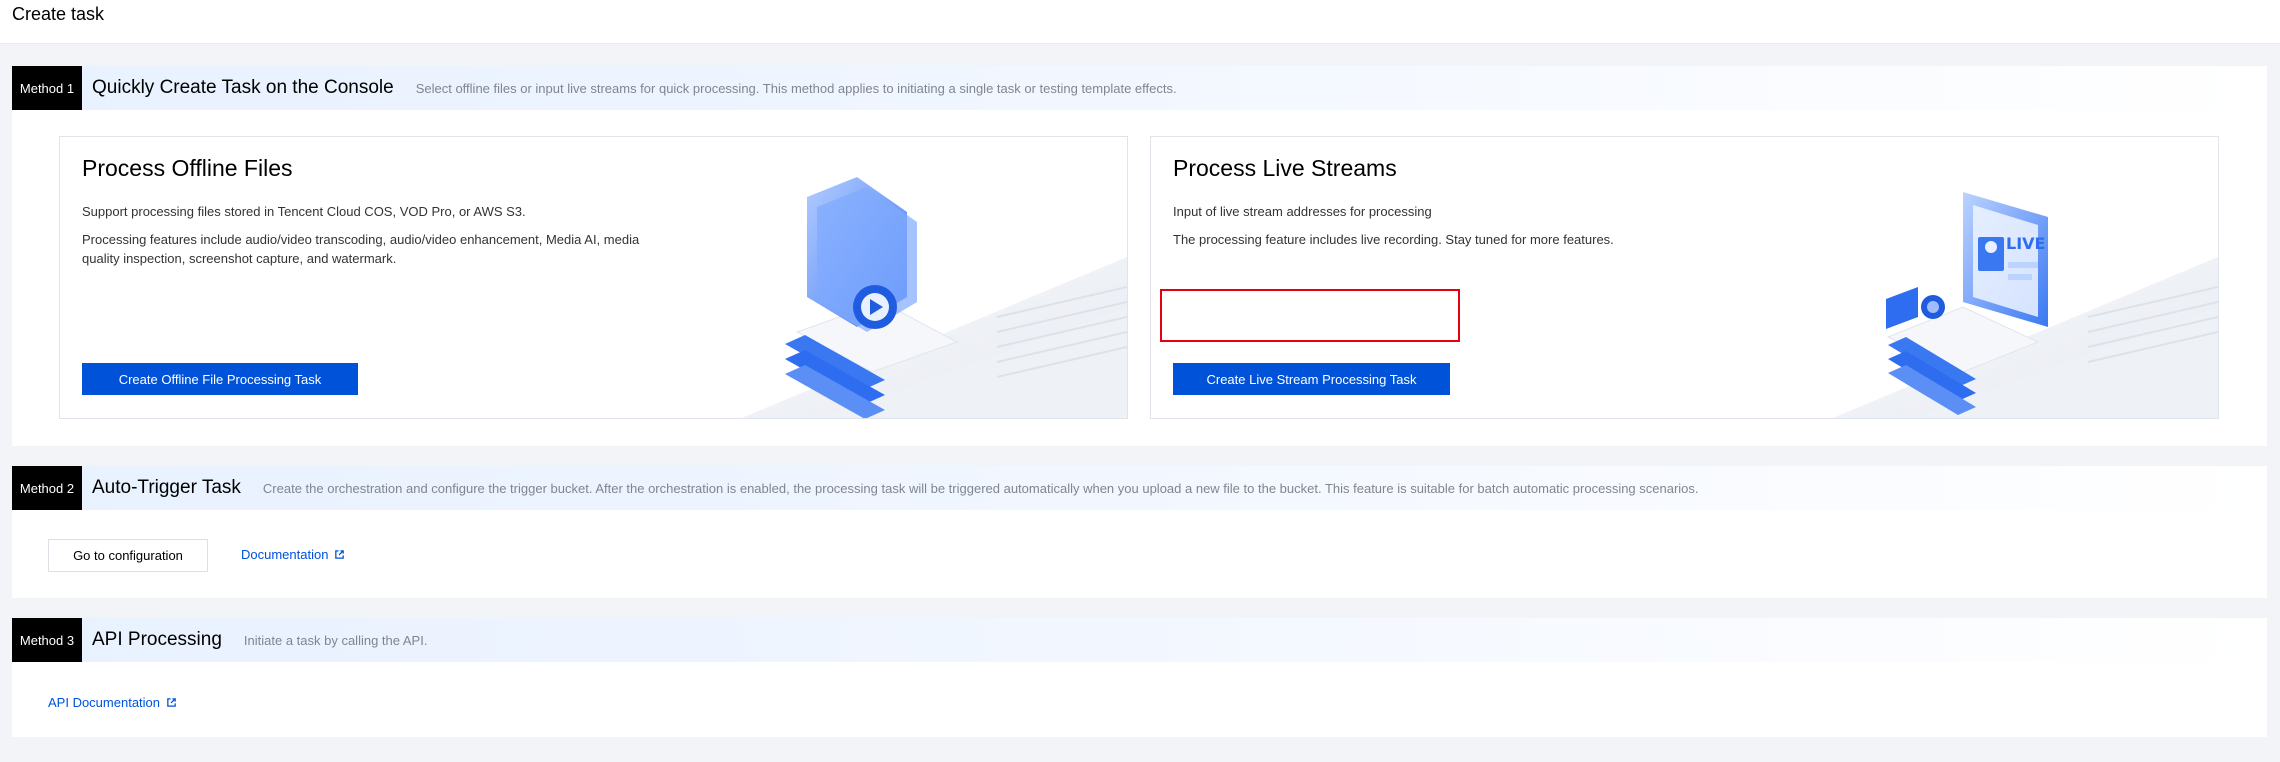 The width and height of the screenshot is (2280, 762). I want to click on documentation-link-label: Documentation, so click(285, 554).